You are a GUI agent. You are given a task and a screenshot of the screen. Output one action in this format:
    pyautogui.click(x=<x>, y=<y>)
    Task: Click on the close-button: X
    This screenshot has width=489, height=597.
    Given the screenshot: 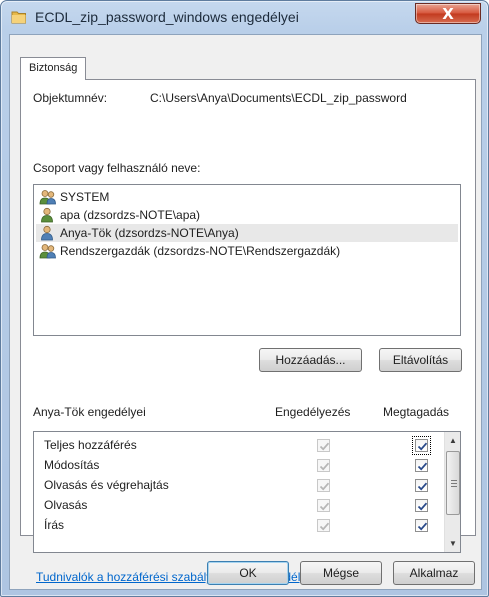 What is the action you would take?
    pyautogui.click(x=448, y=13)
    